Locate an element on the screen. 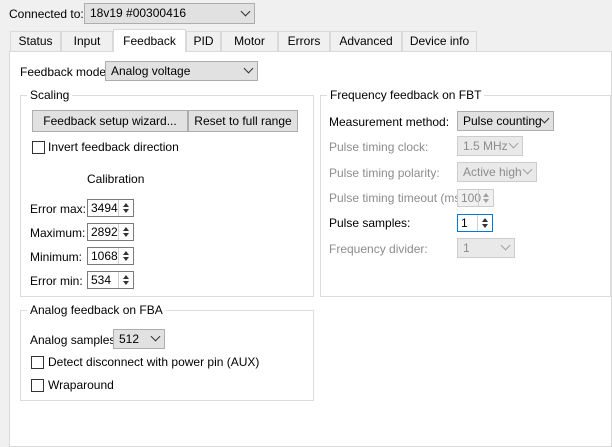 The image size is (612, 447). wraparound-label: Wraparound is located at coordinates (81, 385).